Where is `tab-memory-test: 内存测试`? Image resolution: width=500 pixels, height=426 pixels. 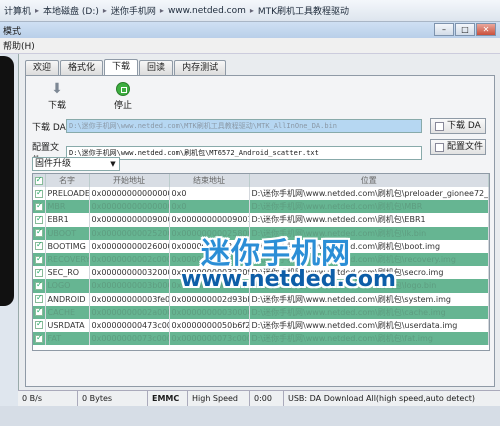 tab-memory-test: 内存测试 is located at coordinates (200, 67).